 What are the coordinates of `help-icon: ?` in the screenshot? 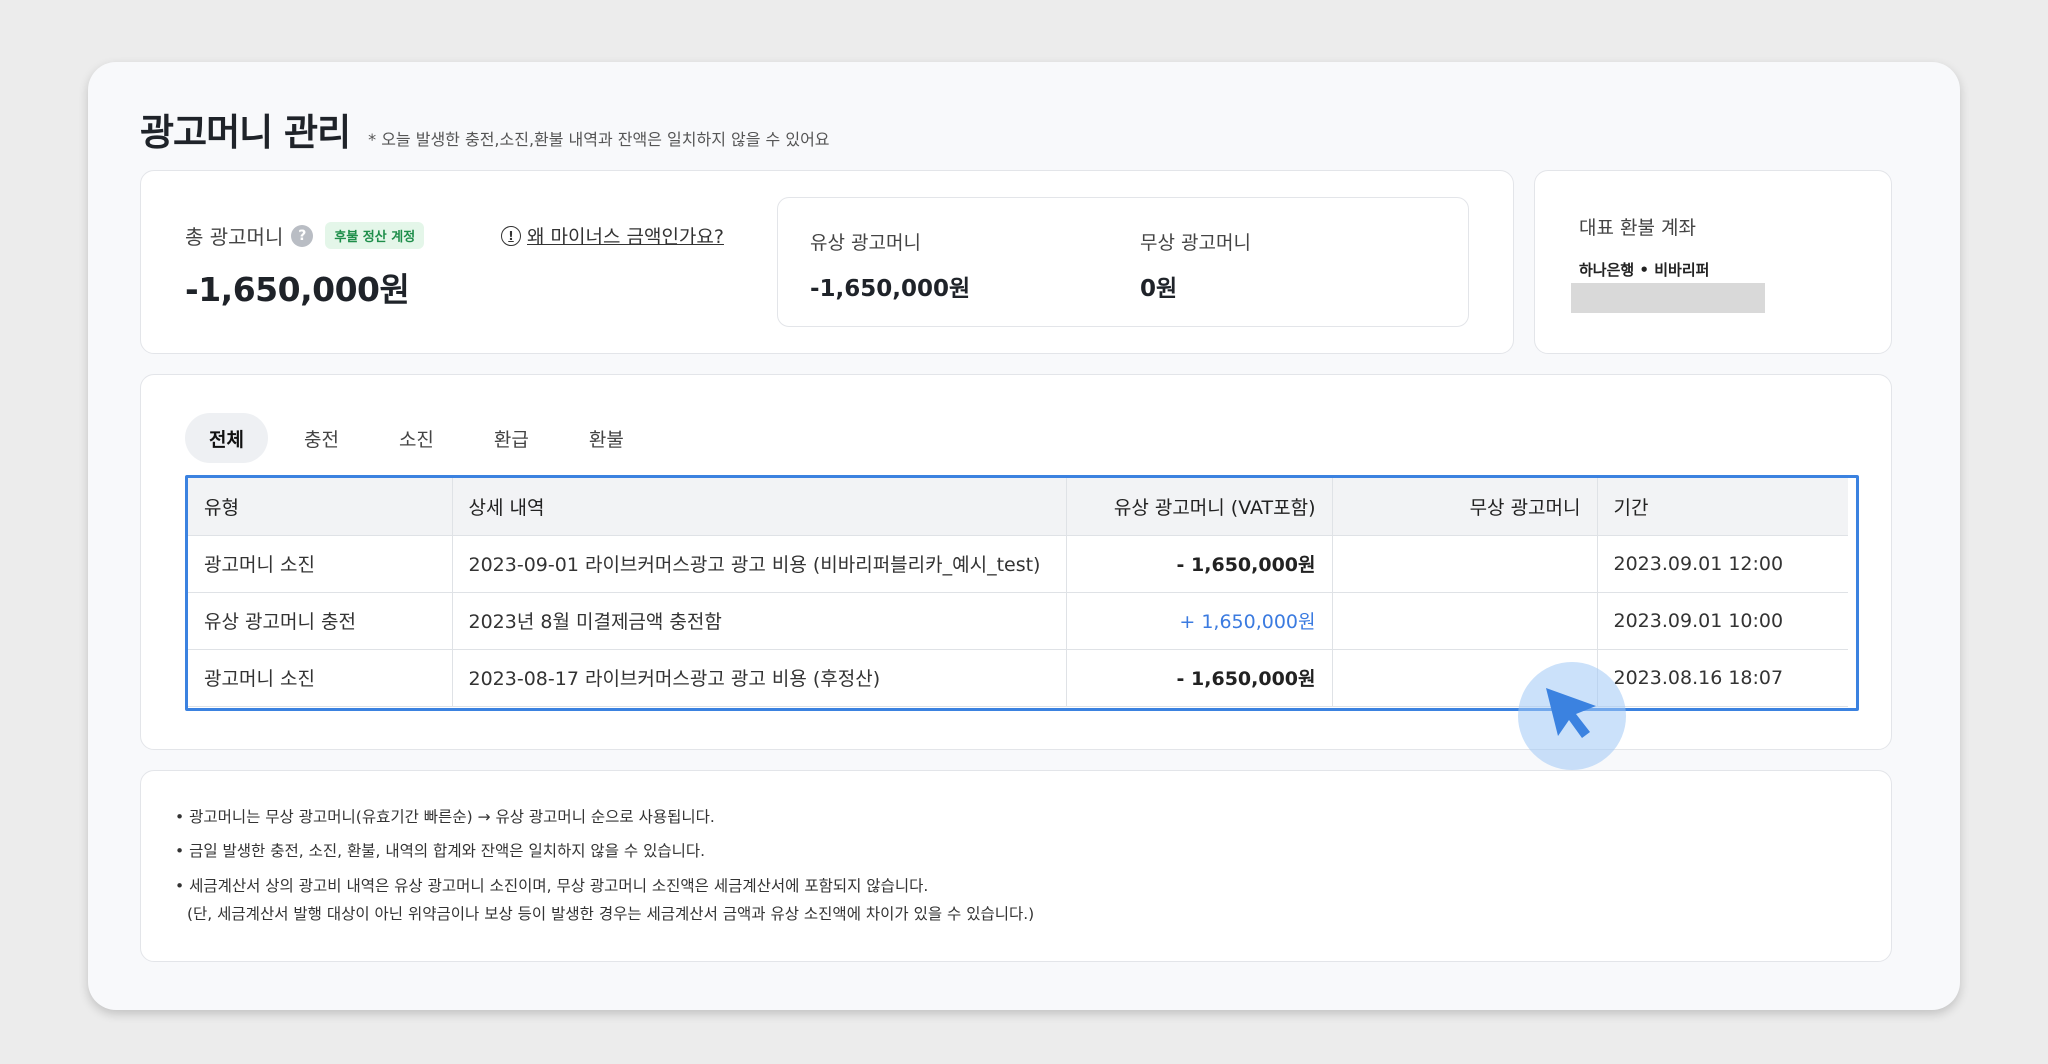 It's located at (302, 235).